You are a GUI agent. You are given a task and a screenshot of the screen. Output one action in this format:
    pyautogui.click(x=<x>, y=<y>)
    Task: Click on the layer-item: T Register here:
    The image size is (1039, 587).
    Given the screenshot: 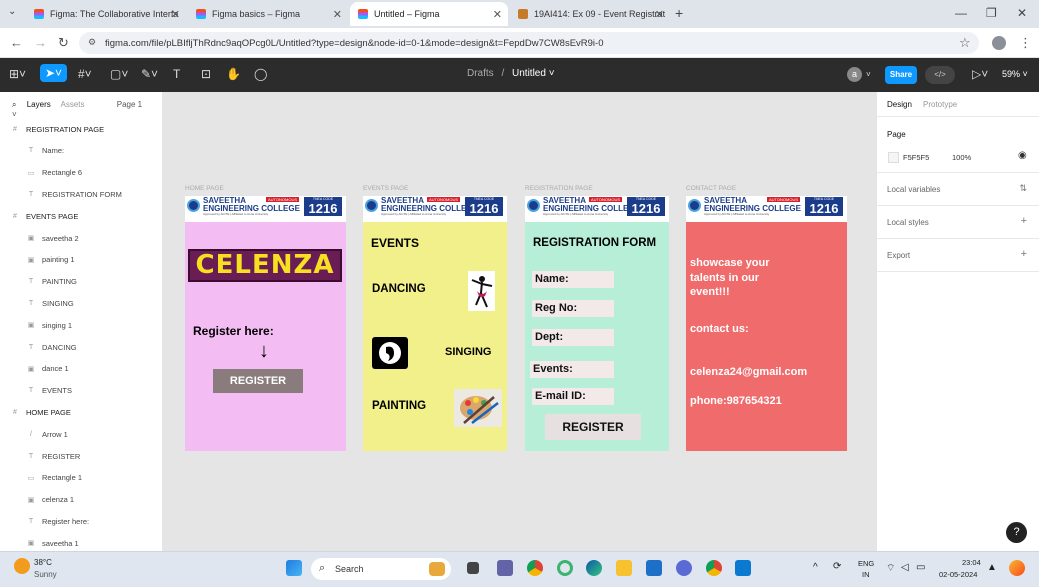 What is the action you would take?
    pyautogui.click(x=81, y=521)
    